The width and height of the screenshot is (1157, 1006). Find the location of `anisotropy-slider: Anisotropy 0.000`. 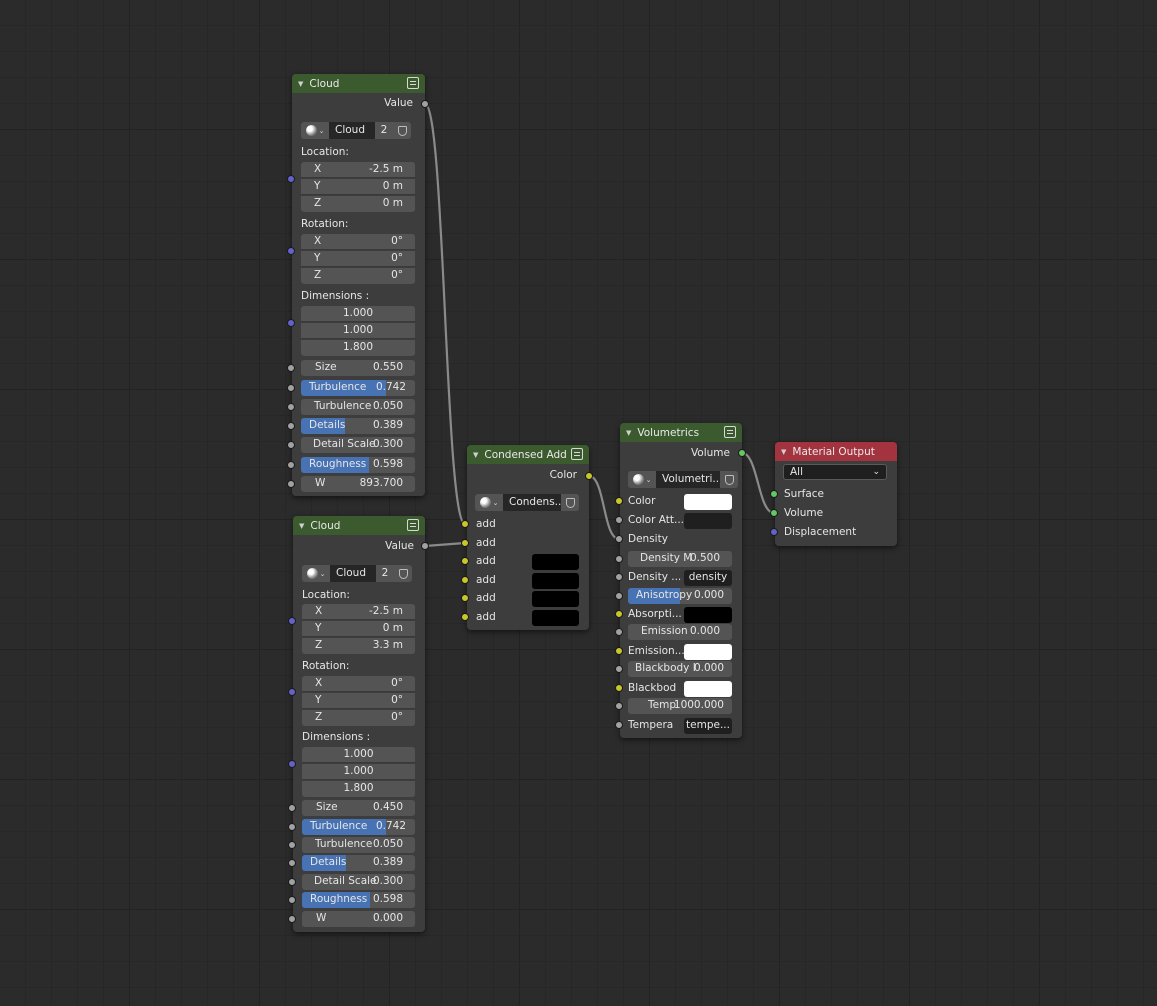

anisotropy-slider: Anisotropy 0.000 is located at coordinates (680, 596).